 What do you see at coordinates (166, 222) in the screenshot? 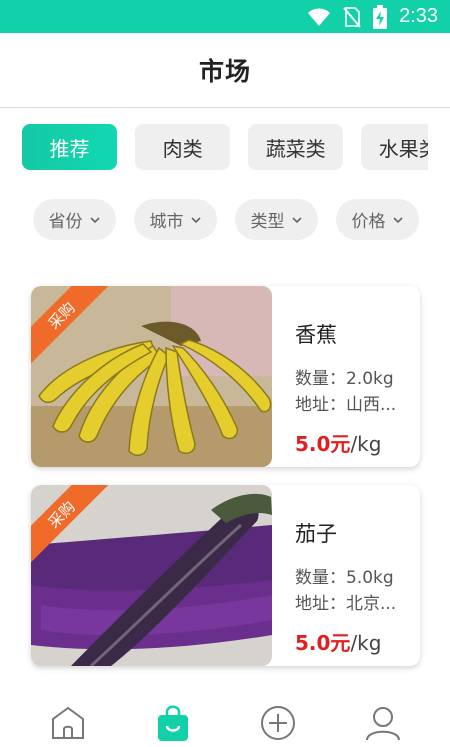
I see `filter-city-label: 城市` at bounding box center [166, 222].